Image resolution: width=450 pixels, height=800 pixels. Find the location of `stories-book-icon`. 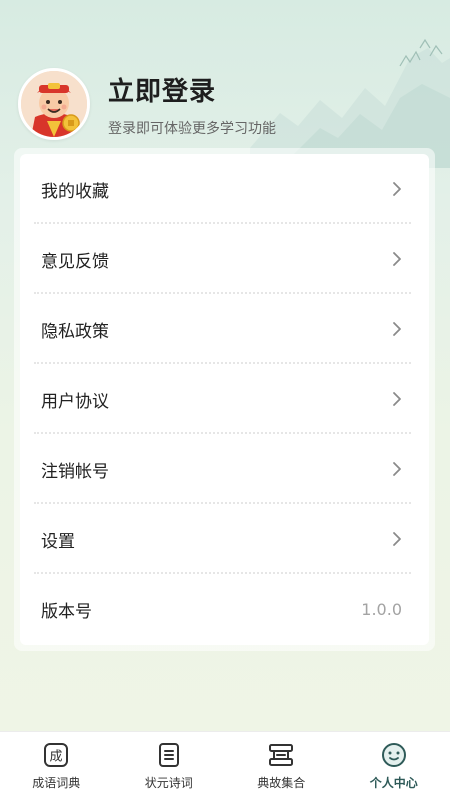

stories-book-icon is located at coordinates (281, 755).